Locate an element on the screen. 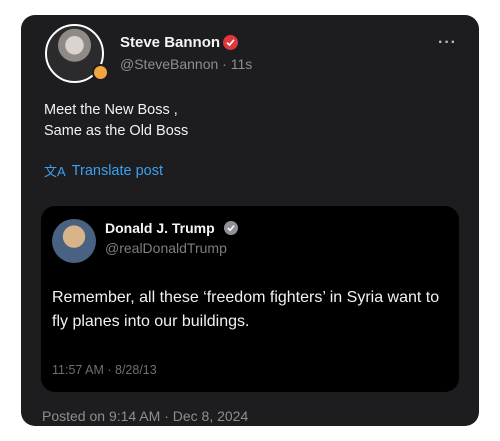  quoted-author-avatar is located at coordinates (74, 241).